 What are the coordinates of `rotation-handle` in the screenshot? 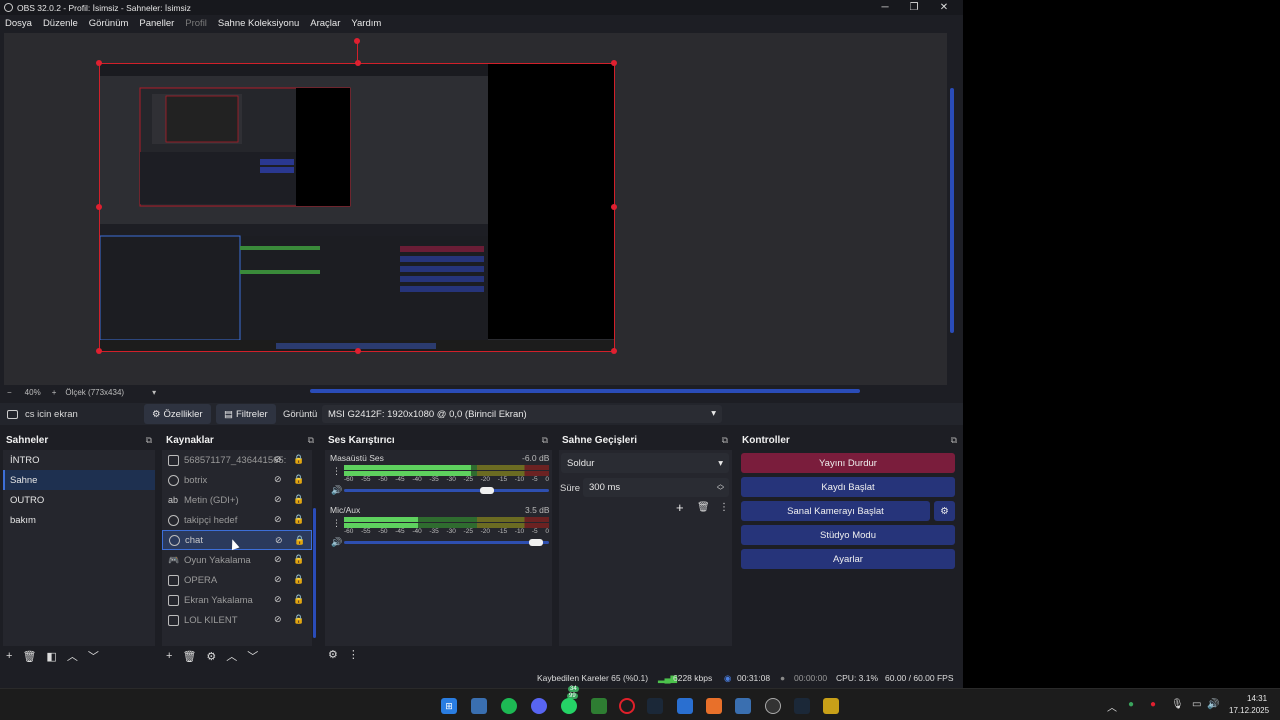 It's located at (357, 41).